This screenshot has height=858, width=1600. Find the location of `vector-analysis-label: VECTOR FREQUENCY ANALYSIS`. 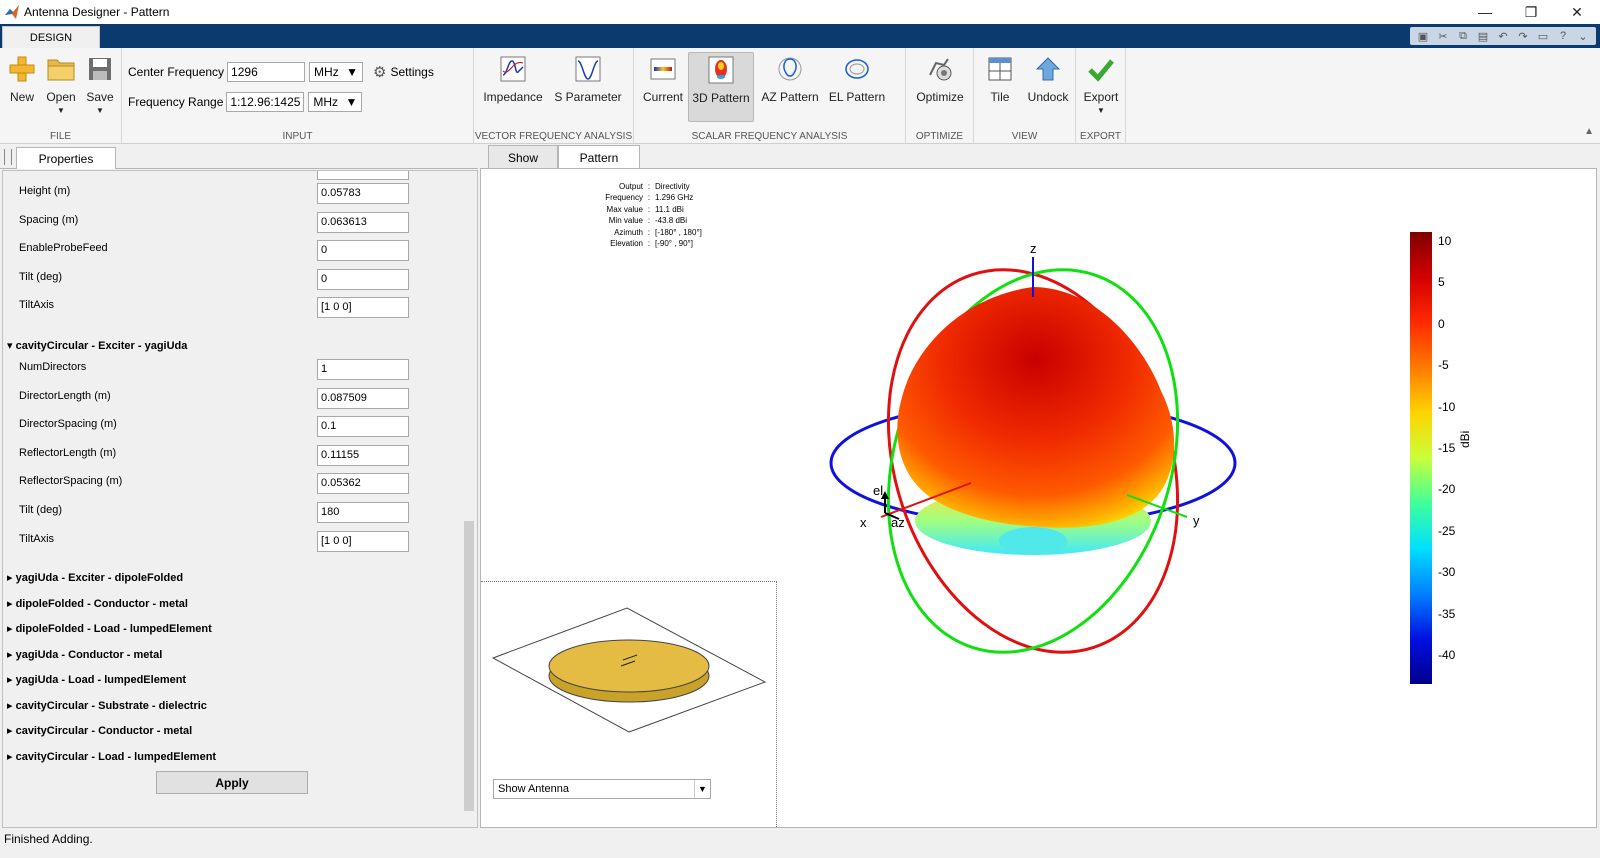

vector-analysis-label: VECTOR FREQUENCY ANALYSIS is located at coordinates (553, 136).